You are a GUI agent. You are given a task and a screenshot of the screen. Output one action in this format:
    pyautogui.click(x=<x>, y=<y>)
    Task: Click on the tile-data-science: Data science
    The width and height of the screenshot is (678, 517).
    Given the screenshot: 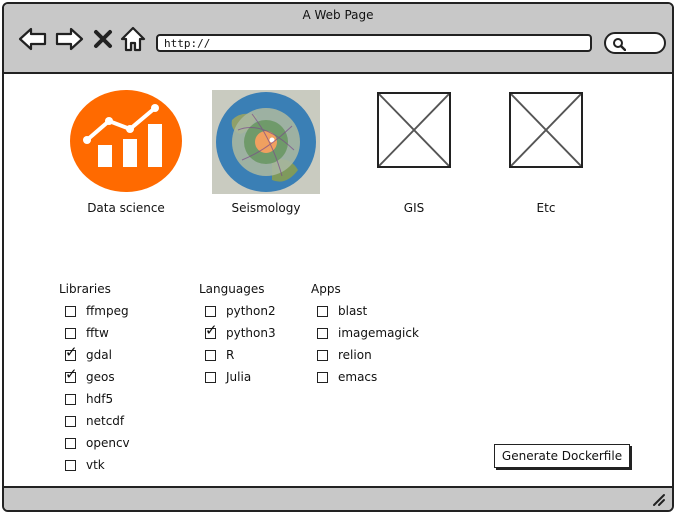 What is the action you would take?
    pyautogui.click(x=126, y=155)
    